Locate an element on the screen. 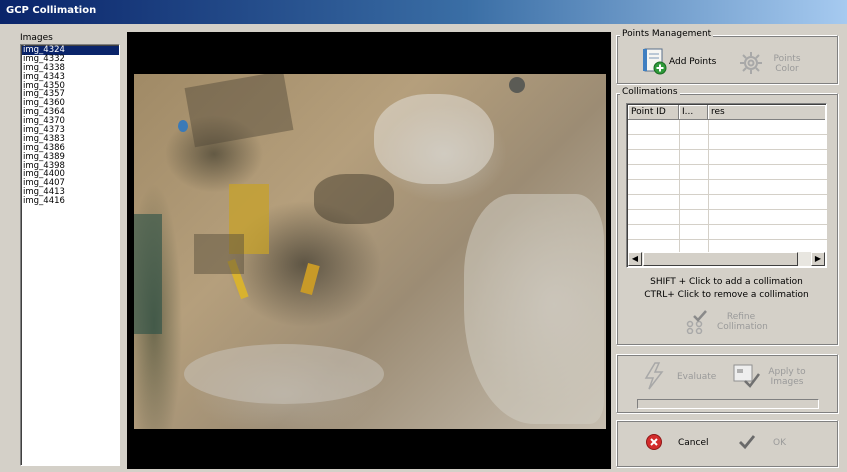  scroll-left-button: ◀ is located at coordinates (635, 259).